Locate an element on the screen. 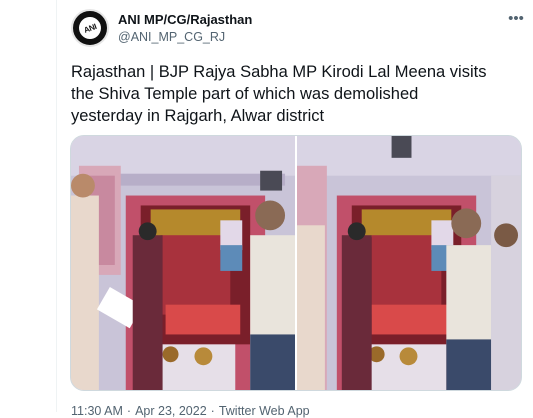  more-horizontal-icon: ••• is located at coordinates (516, 18).